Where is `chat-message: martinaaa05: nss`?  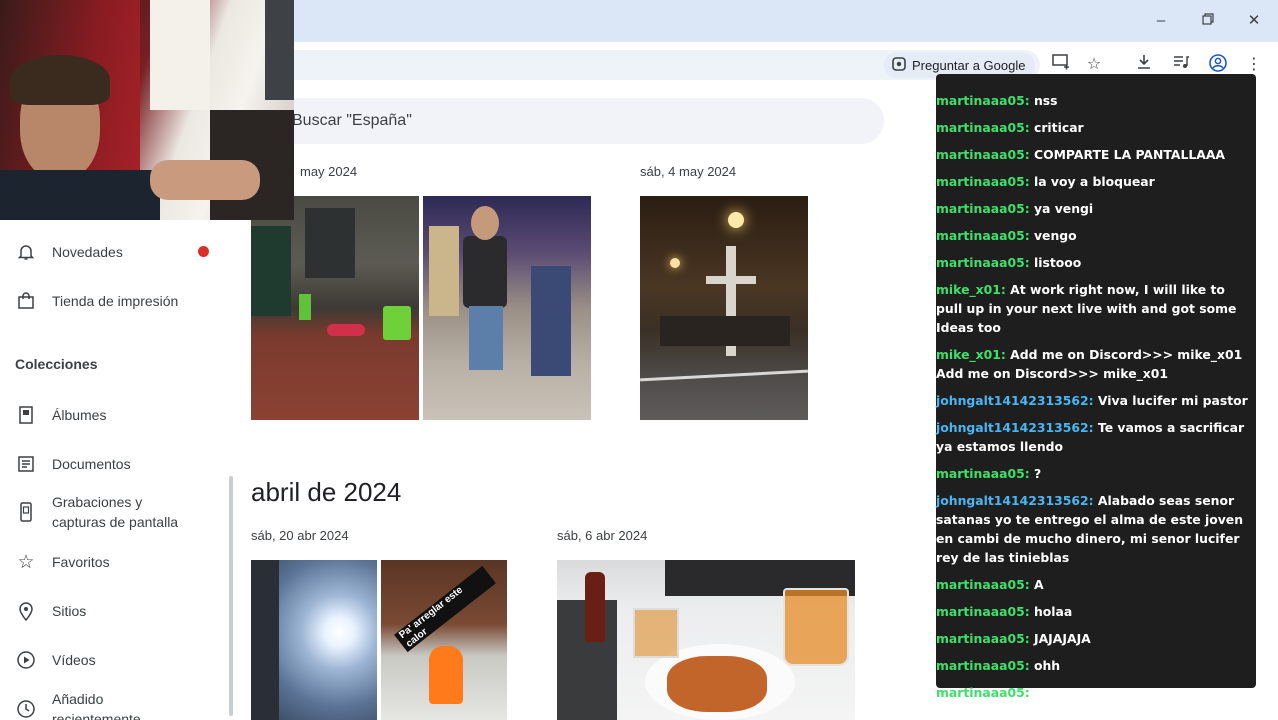 chat-message: martinaaa05: nss is located at coordinates (1096, 100).